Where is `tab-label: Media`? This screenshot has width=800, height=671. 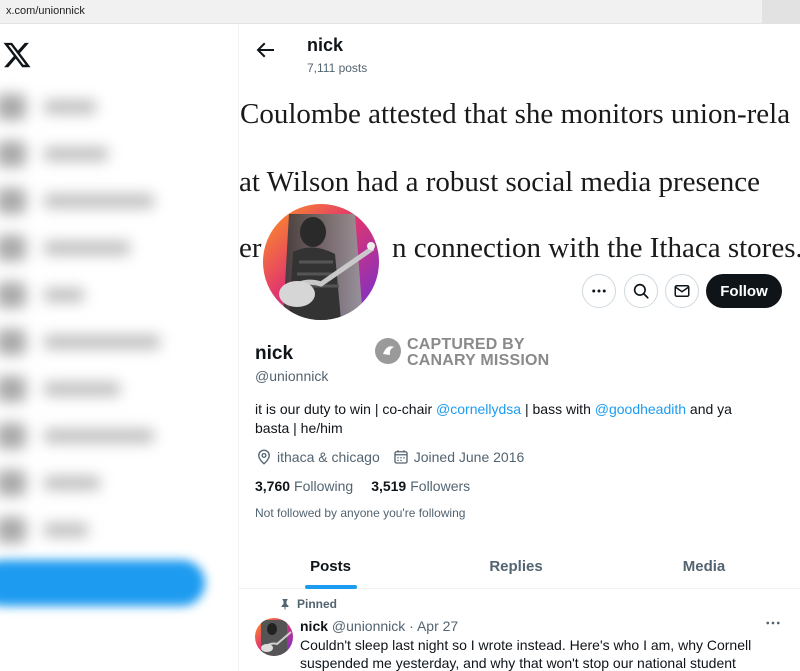 tab-label: Media is located at coordinates (704, 566).